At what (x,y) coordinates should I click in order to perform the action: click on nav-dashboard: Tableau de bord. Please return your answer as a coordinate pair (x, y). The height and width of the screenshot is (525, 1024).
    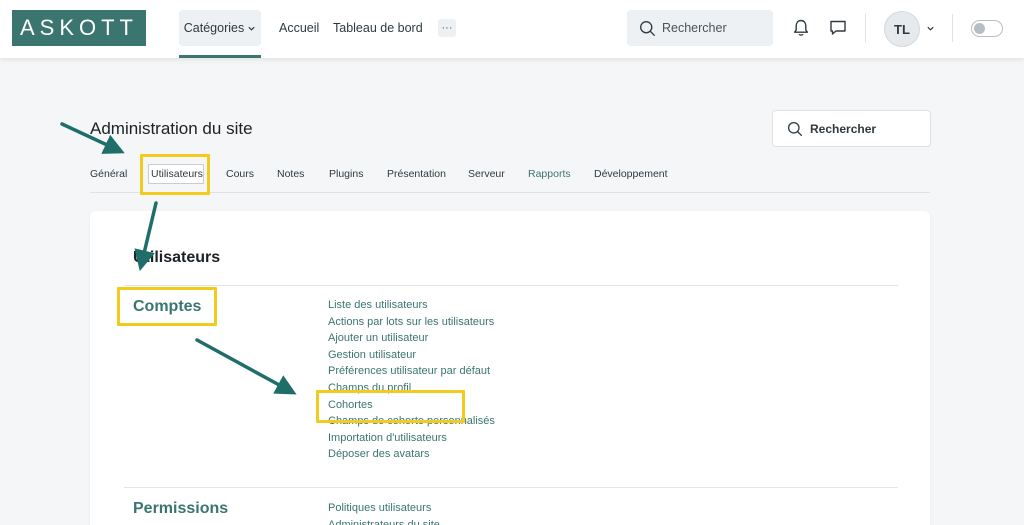
    Looking at the image, I should click on (378, 28).